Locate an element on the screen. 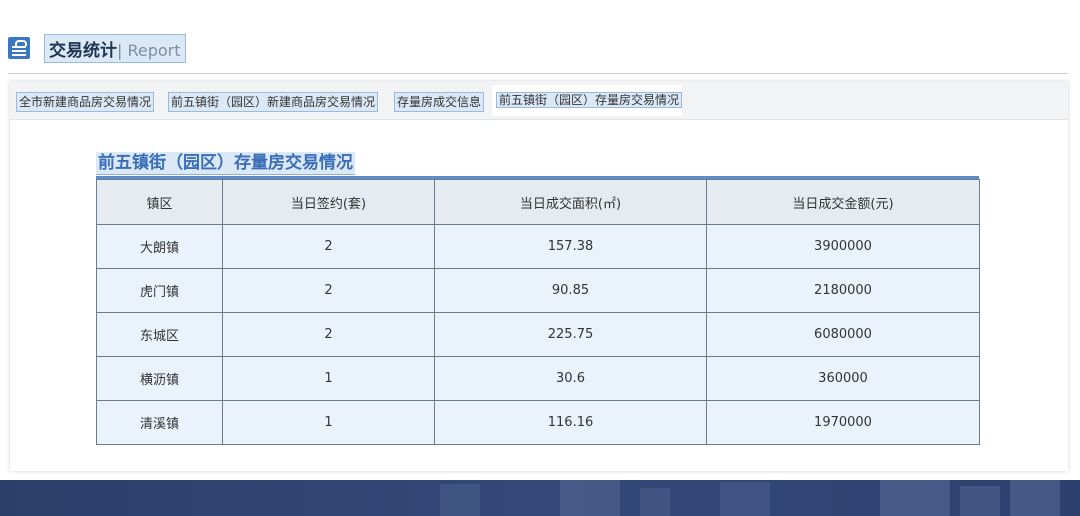 This screenshot has width=1080, height=516. cell-district: 横沥镇 is located at coordinates (159, 378).